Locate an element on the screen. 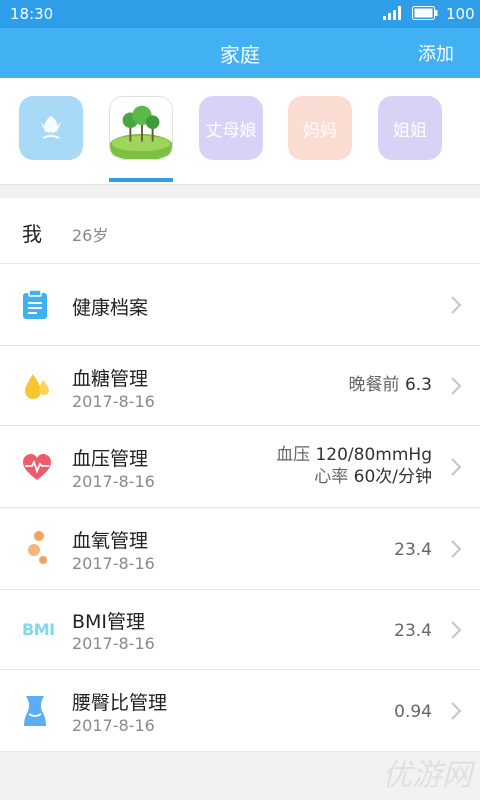 This screenshot has width=480, height=800. member-label: 妈妈 is located at coordinates (320, 130).